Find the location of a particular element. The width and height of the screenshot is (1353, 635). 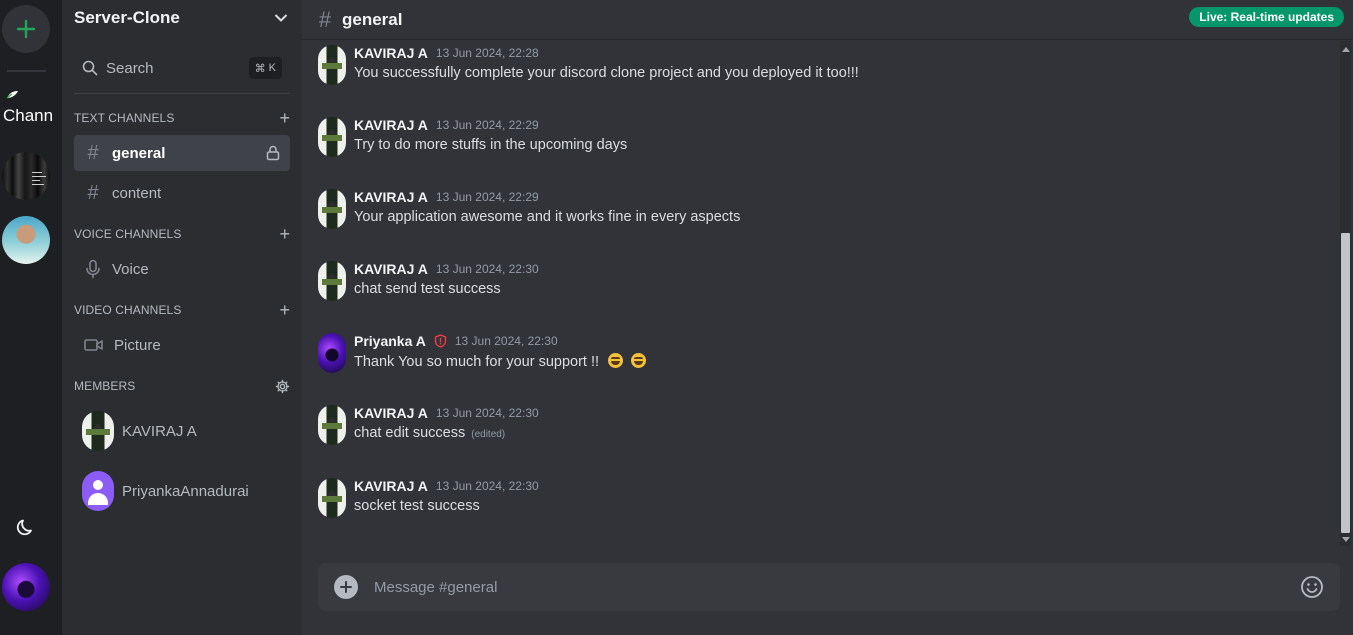

channel-title: general is located at coordinates (372, 19).